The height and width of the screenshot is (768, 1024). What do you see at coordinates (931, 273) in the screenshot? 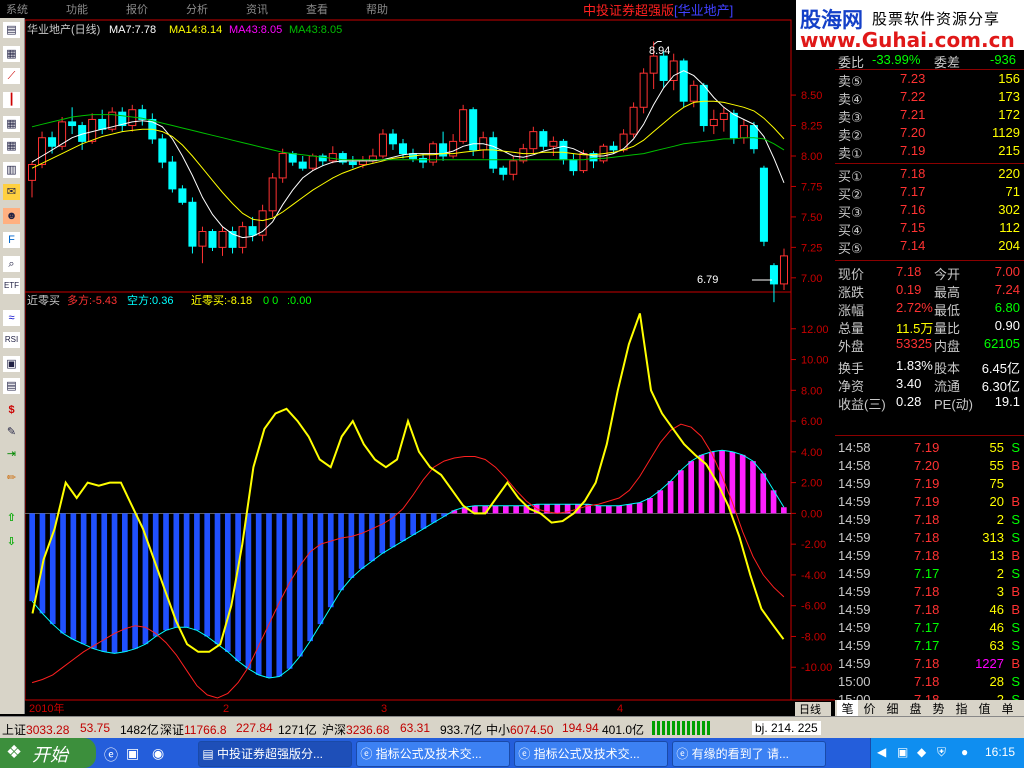
I see `stat-row: 现价 7.18 今开 7.00` at bounding box center [931, 273].